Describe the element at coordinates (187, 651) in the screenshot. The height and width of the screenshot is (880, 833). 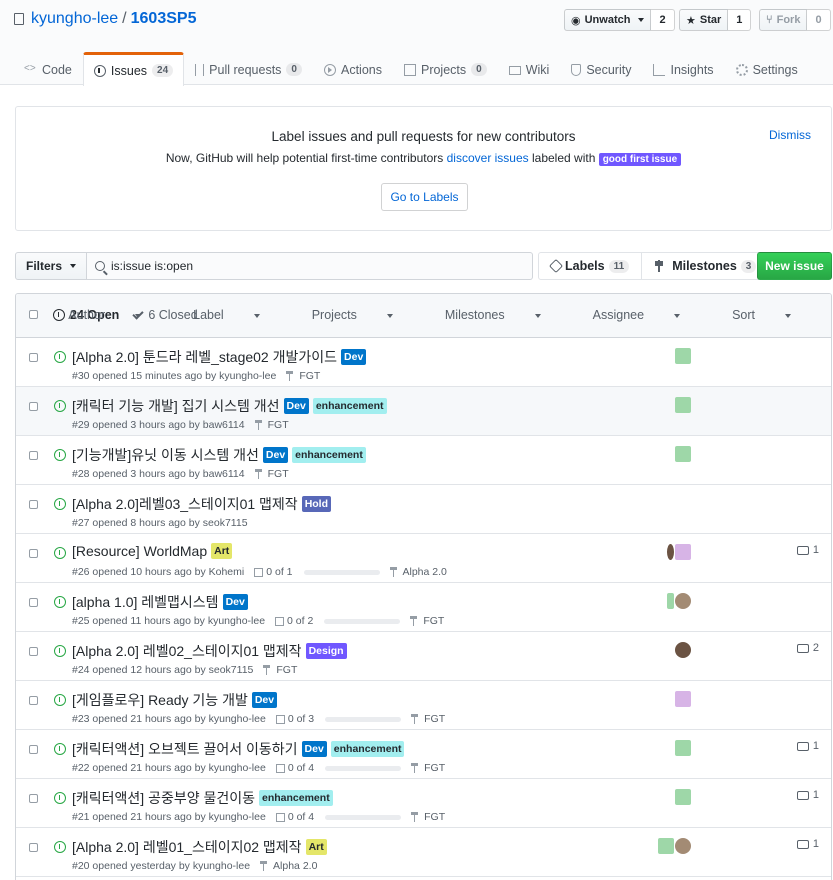
I see `issue-title-link: [Alpha 2.0] 레벨02_스테이지01 맵제작` at that location.